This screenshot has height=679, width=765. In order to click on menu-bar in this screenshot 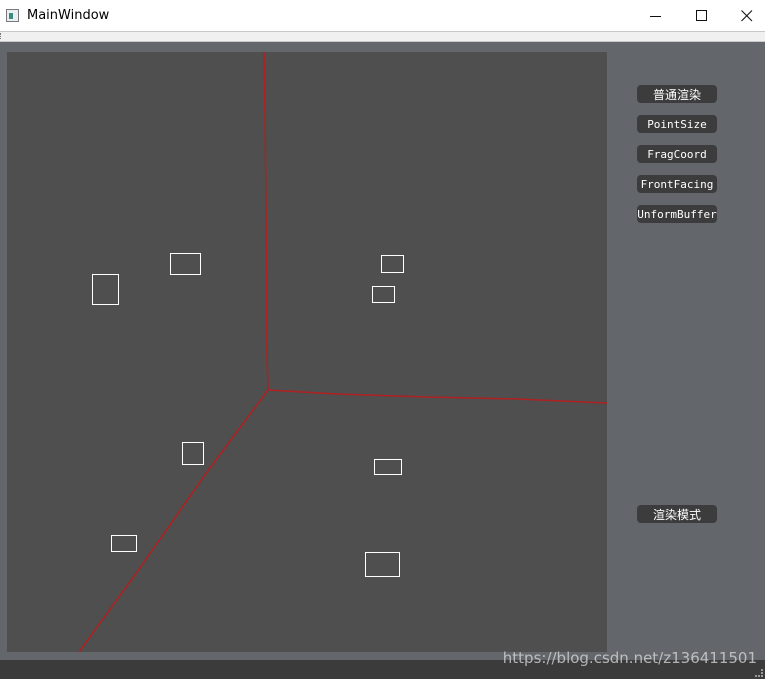, I will do `click(382, 37)`.